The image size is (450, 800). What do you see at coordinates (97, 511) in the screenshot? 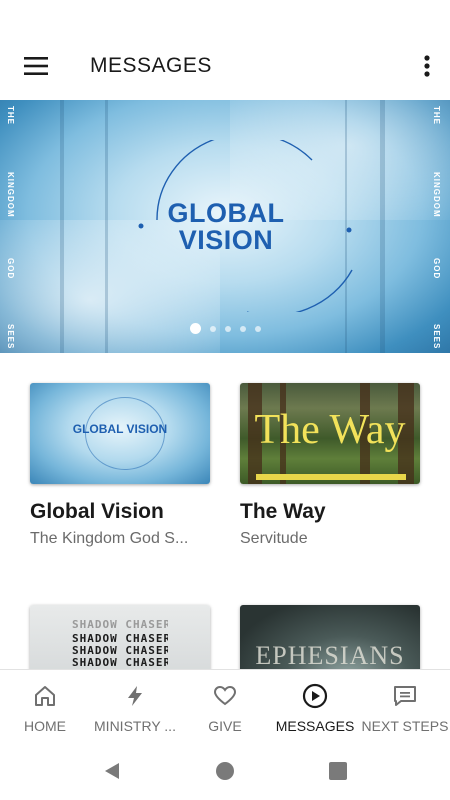
I see `series-title: Global Vision` at bounding box center [97, 511].